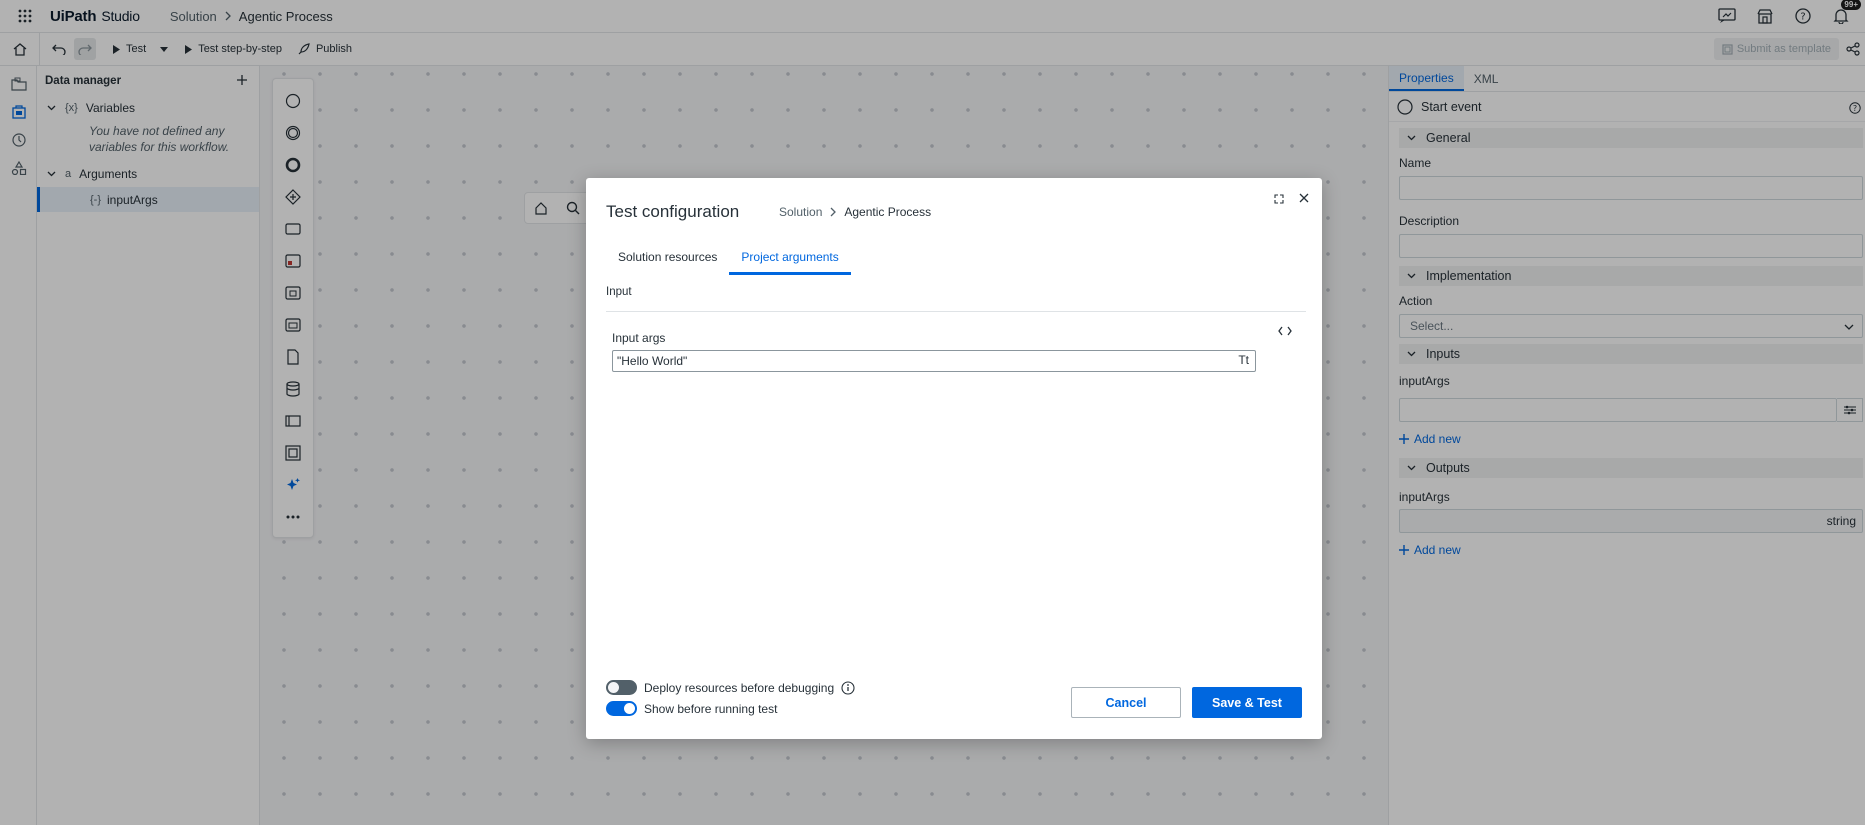  What do you see at coordinates (1279, 199) in the screenshot?
I see `expand-icon` at bounding box center [1279, 199].